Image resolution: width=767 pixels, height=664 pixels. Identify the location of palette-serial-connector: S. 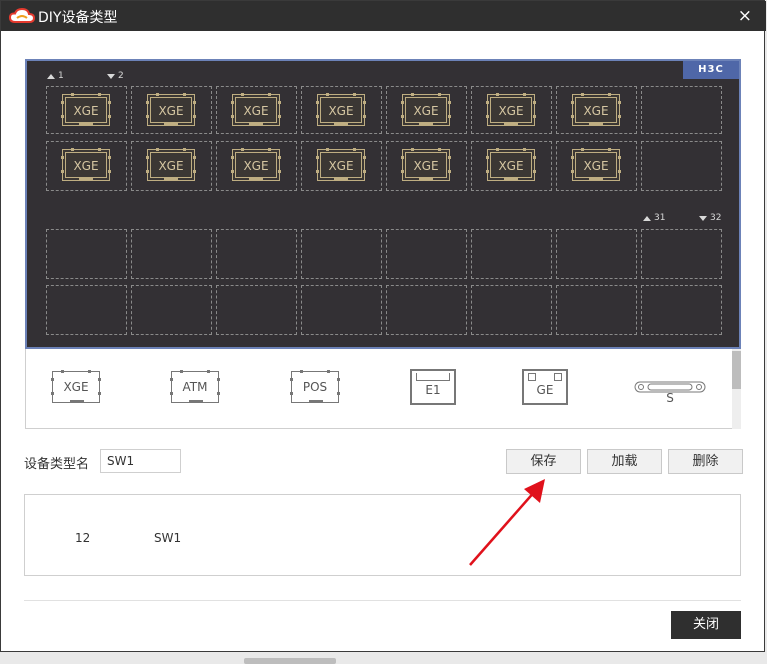
(670, 399).